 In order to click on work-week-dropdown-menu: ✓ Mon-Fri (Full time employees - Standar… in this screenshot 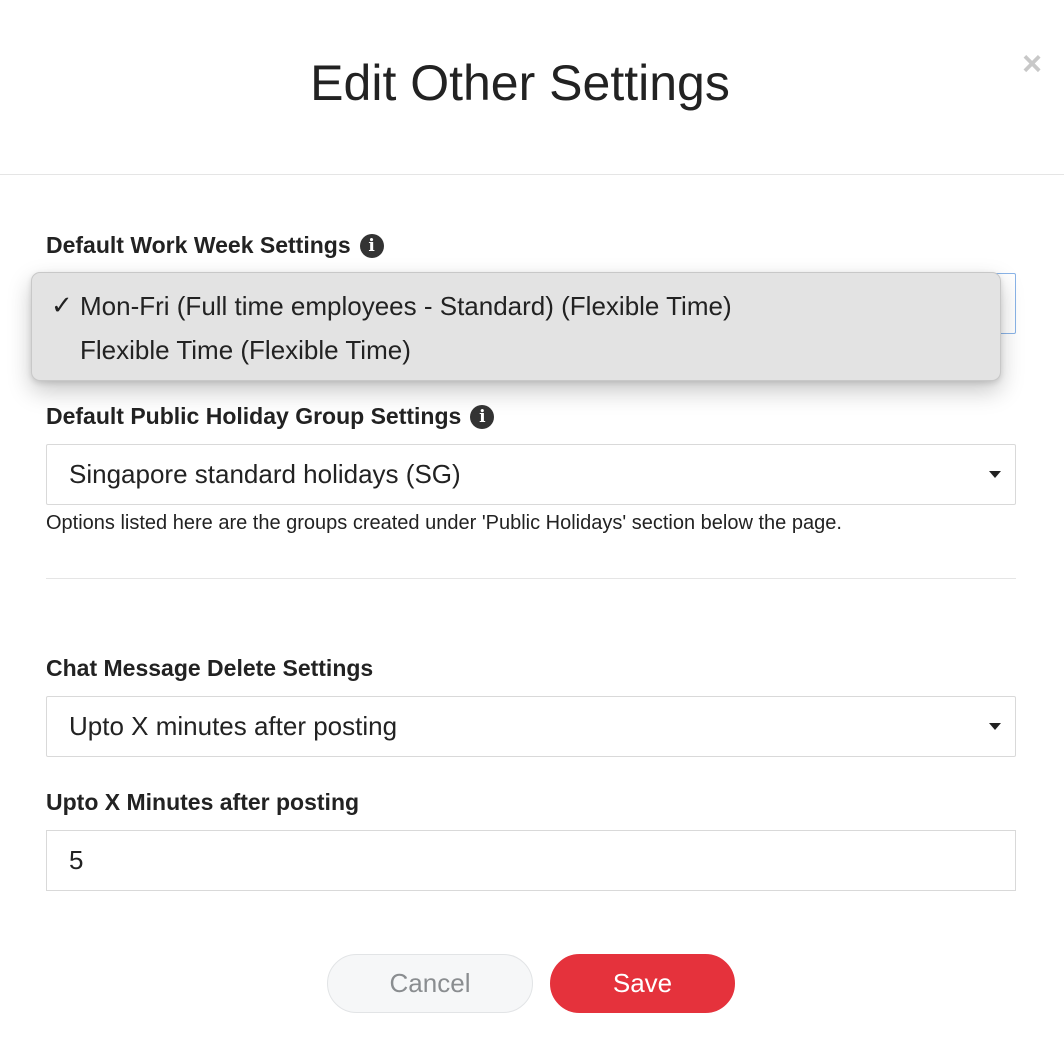, I will do `click(516, 326)`.